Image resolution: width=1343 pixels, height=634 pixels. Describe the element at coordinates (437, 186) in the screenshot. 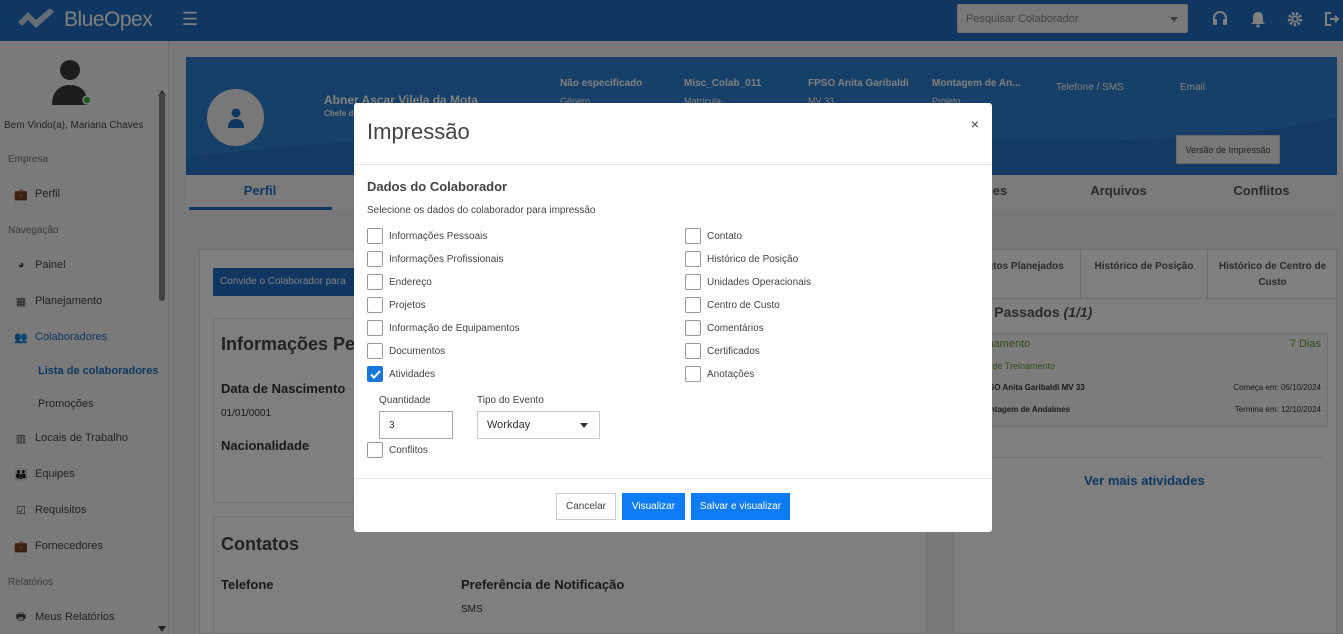

I see `section-title: Dados do Colaborador` at that location.